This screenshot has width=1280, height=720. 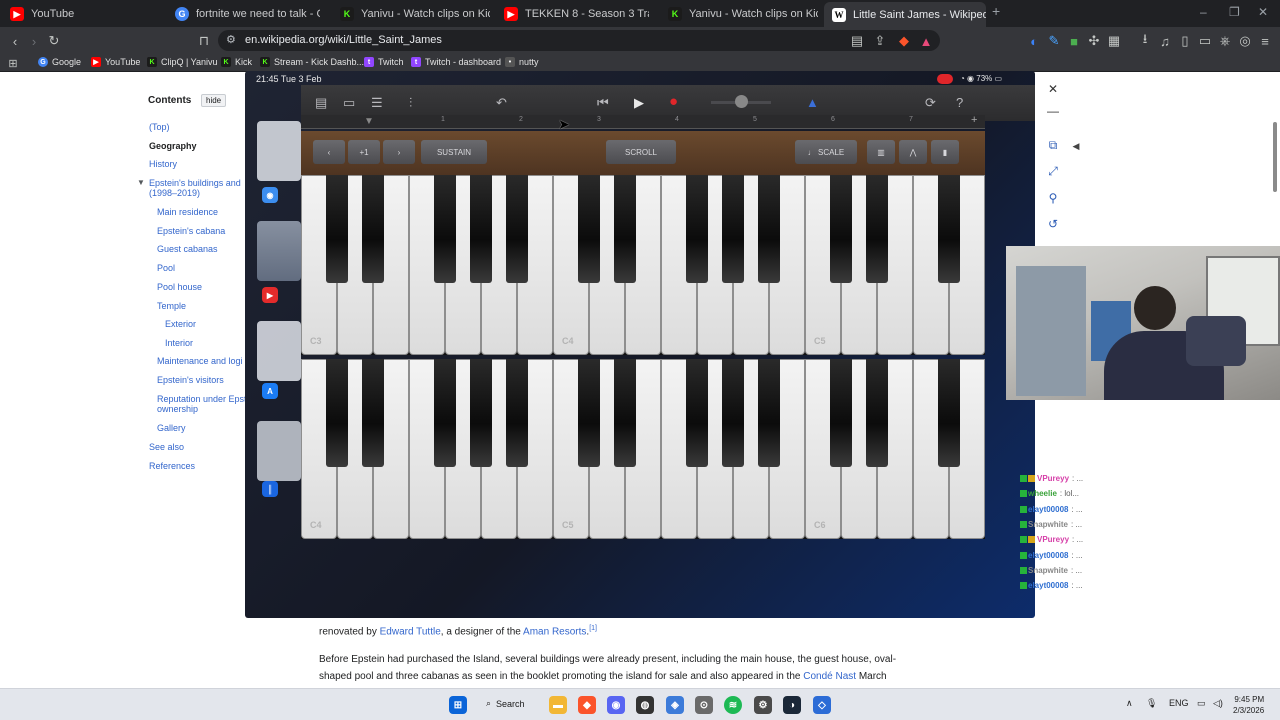 I want to click on tab-youtube: ▶ YouTube, so click(x=85, y=14).